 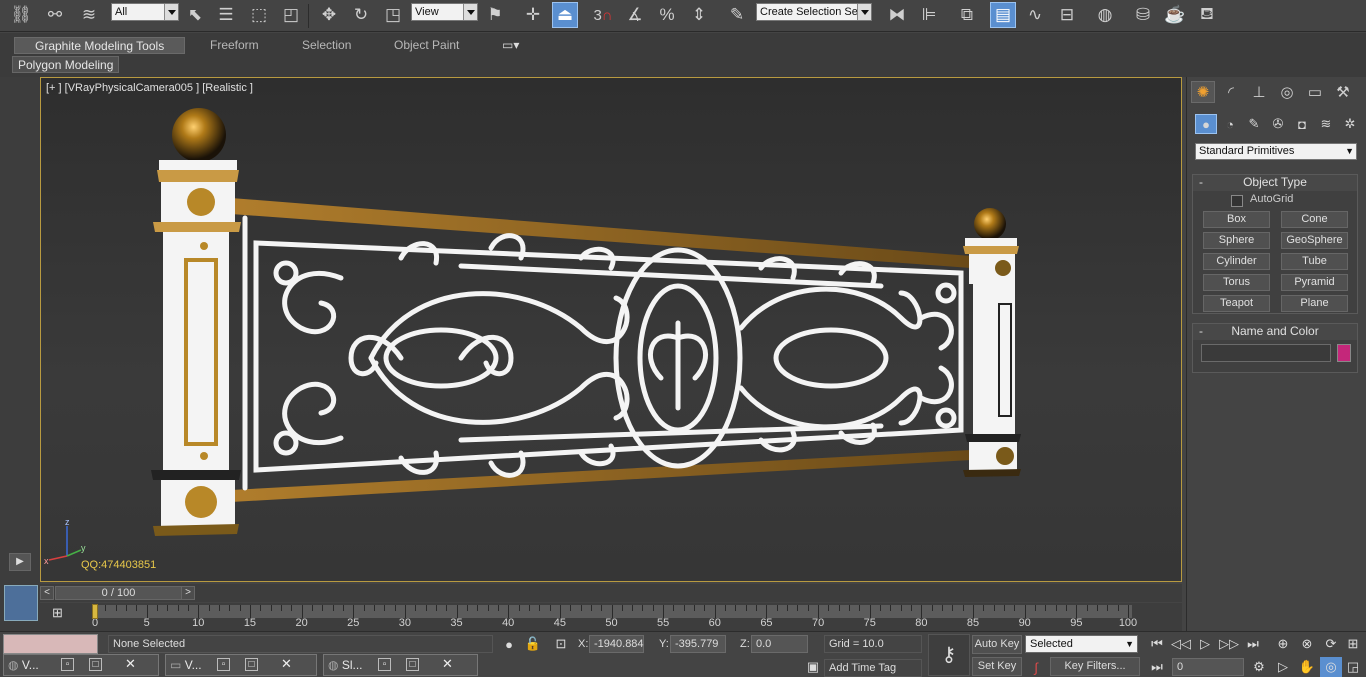 I want to click on utilities-tab-icon: ⚒, so click(x=1343, y=92).